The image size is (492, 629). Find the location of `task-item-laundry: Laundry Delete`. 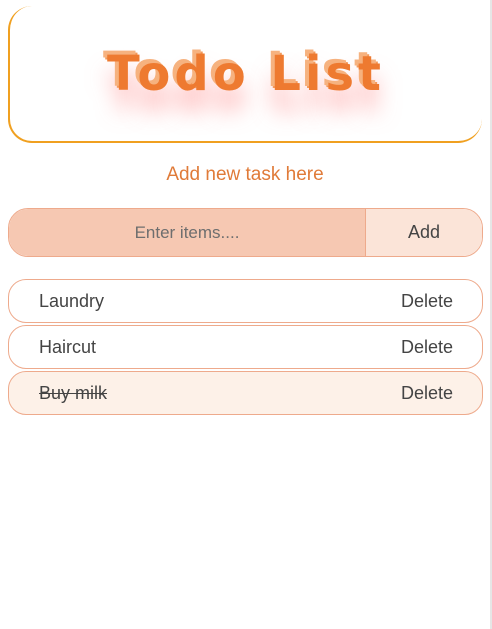

task-item-laundry: Laundry Delete is located at coordinates (245, 301).